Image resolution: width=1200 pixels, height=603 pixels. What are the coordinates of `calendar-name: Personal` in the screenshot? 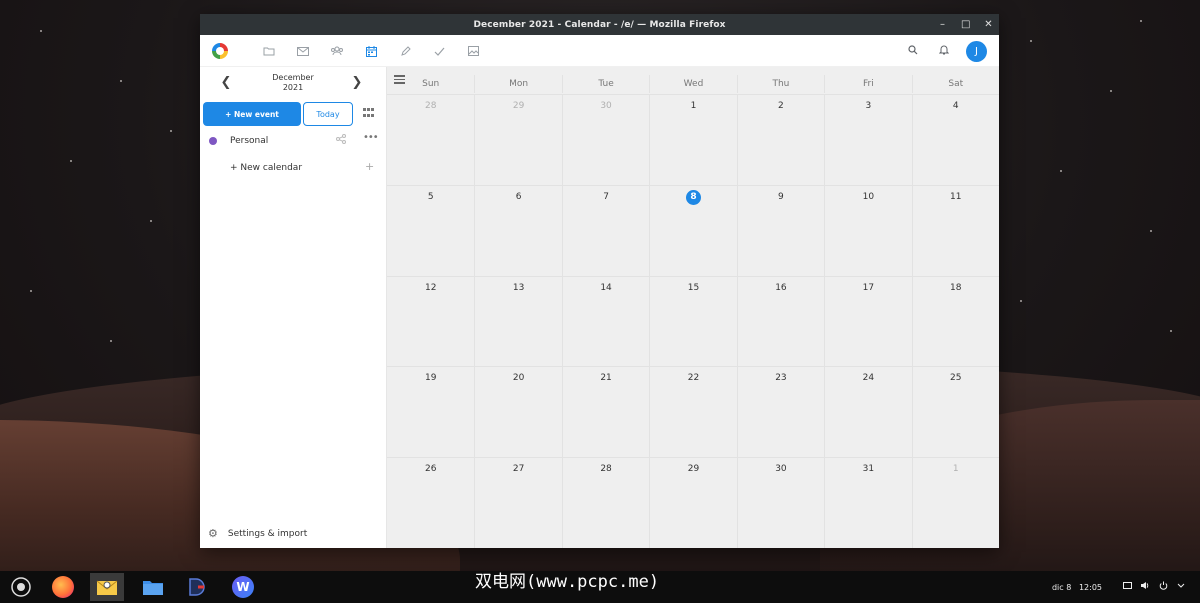 It's located at (249, 141).